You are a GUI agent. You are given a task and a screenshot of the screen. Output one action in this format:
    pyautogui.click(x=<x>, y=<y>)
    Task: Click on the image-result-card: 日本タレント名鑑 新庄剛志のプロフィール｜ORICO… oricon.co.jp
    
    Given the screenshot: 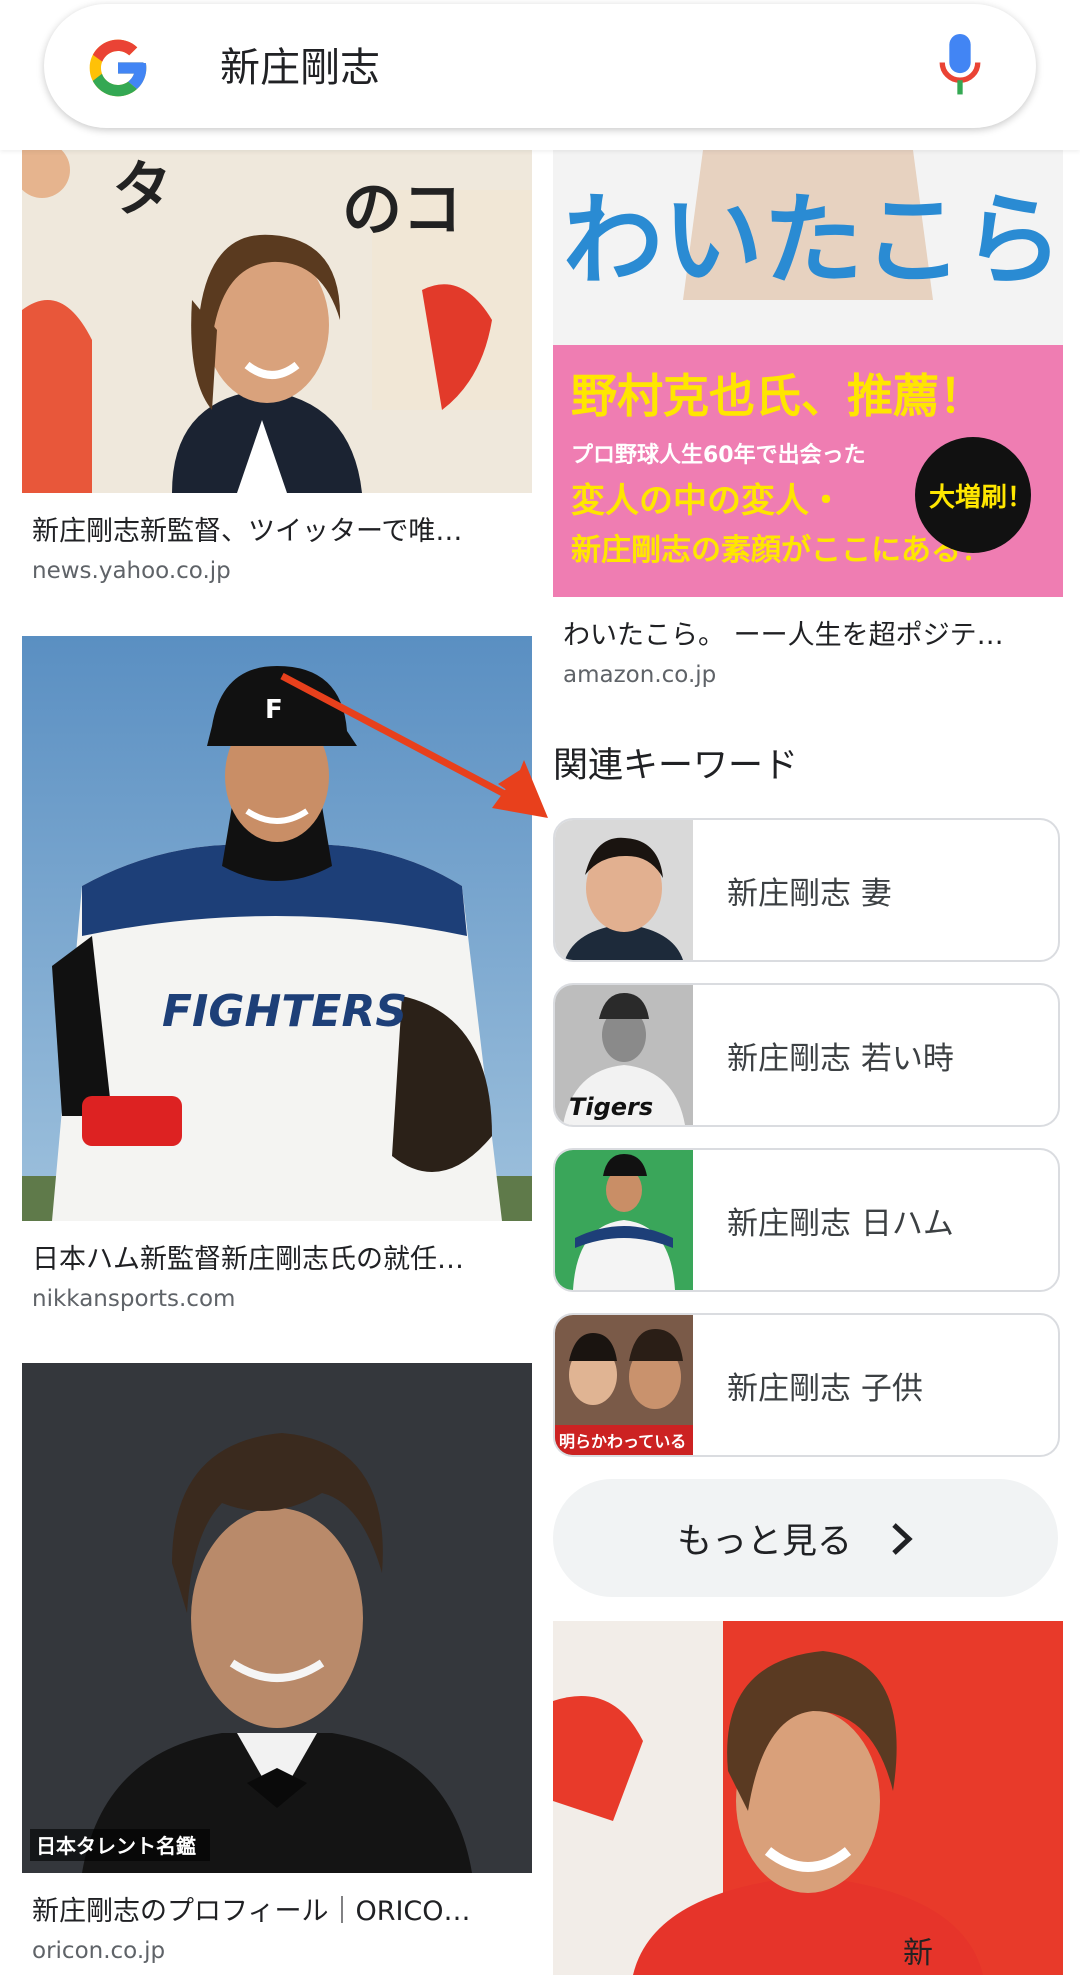 What is the action you would take?
    pyautogui.click(x=277, y=1663)
    